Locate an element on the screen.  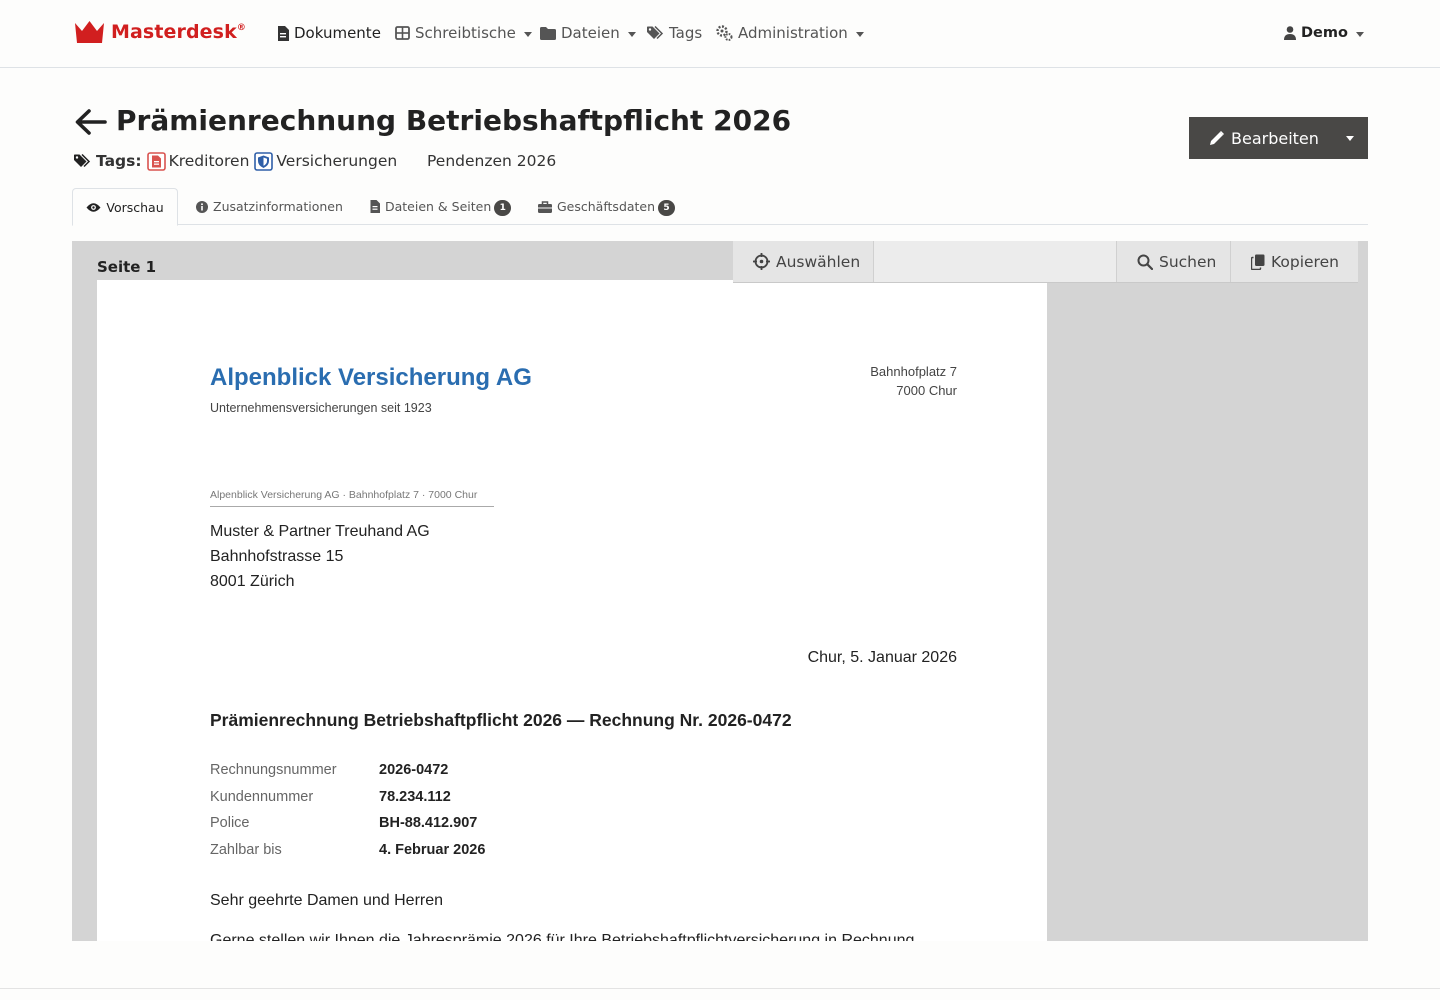
letter-date: Chur, 5. Januar 2026 is located at coordinates (882, 657).